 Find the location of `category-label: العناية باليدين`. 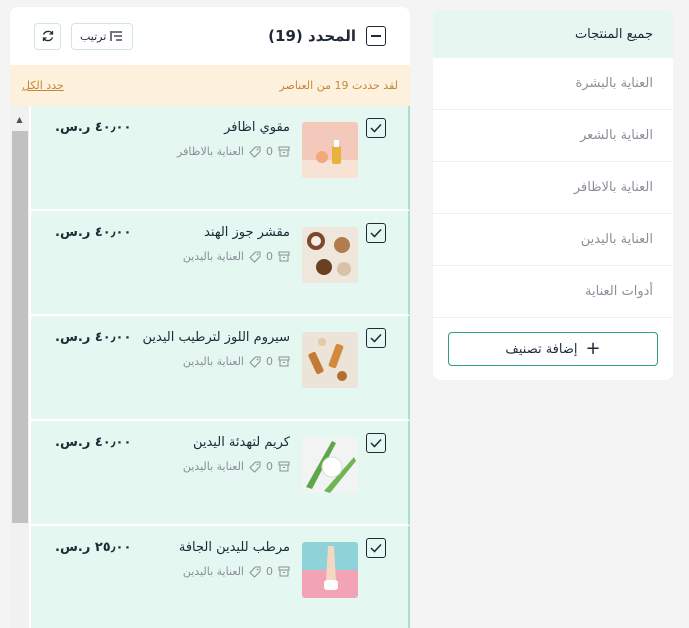

category-label: العناية باليدين is located at coordinates (616, 239).